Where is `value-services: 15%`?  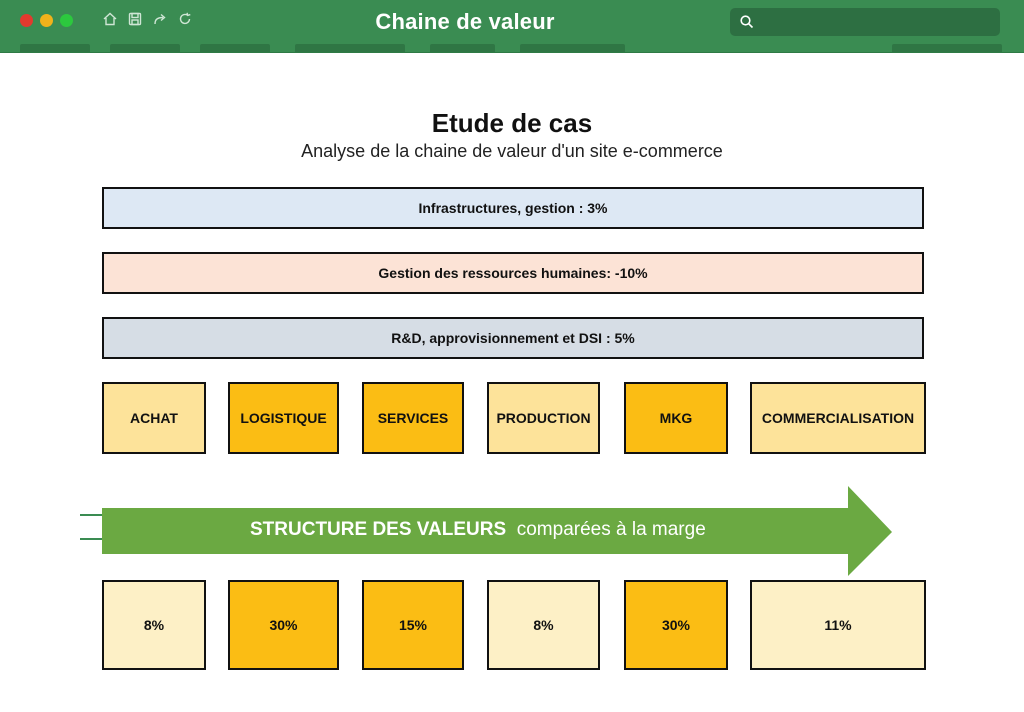 value-services: 15% is located at coordinates (413, 625).